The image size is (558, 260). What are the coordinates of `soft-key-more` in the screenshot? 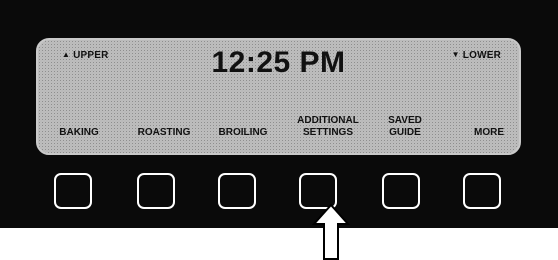 It's located at (482, 191).